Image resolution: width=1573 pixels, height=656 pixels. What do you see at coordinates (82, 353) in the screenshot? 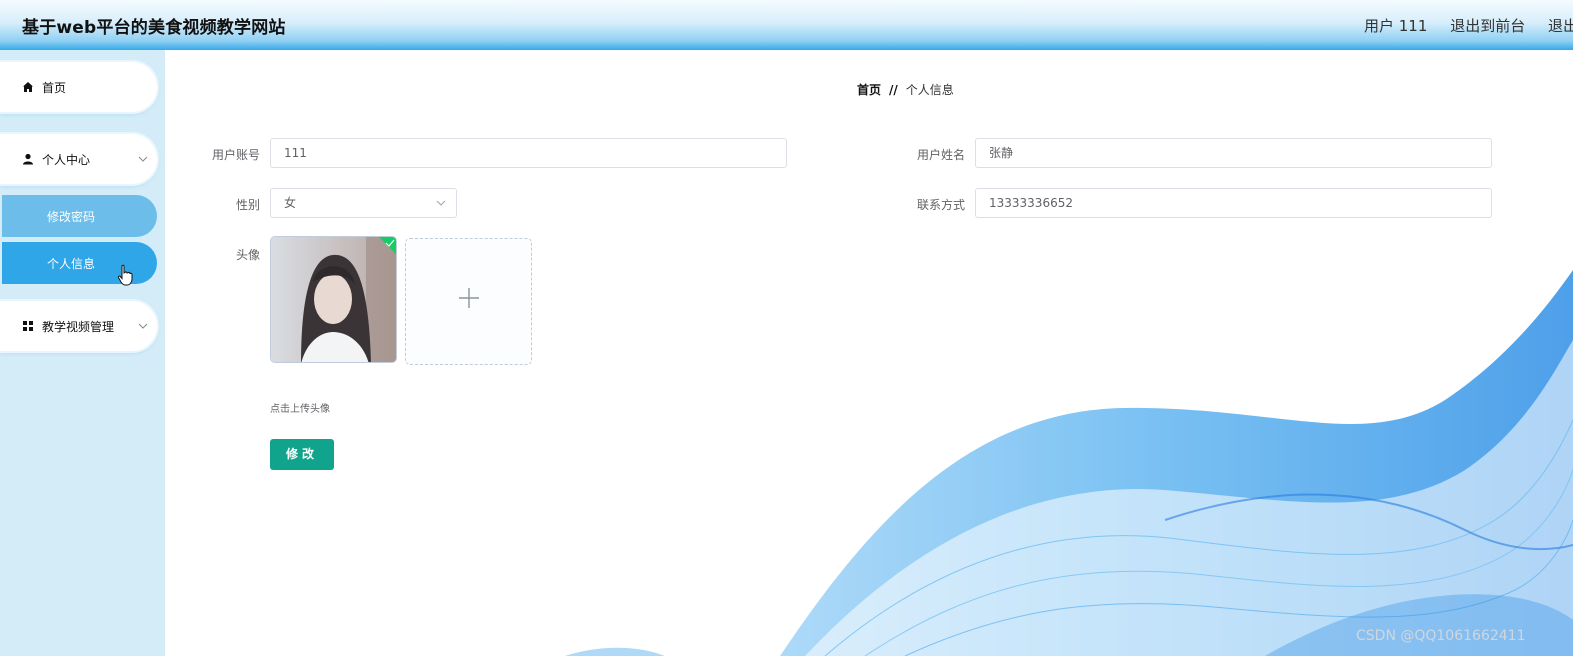
I see `sidebar: 首页 个人中心 修改密码 个人信息 教学视频管理` at bounding box center [82, 353].